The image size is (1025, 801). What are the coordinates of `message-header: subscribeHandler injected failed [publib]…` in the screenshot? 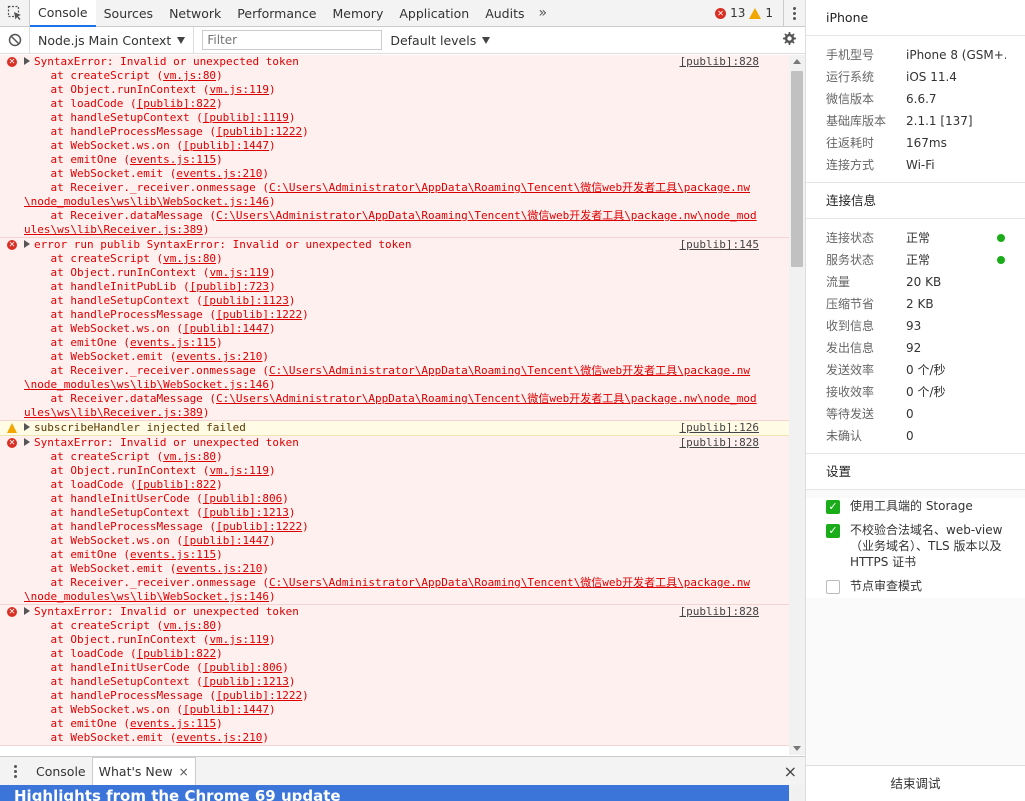 It's located at (394, 428).